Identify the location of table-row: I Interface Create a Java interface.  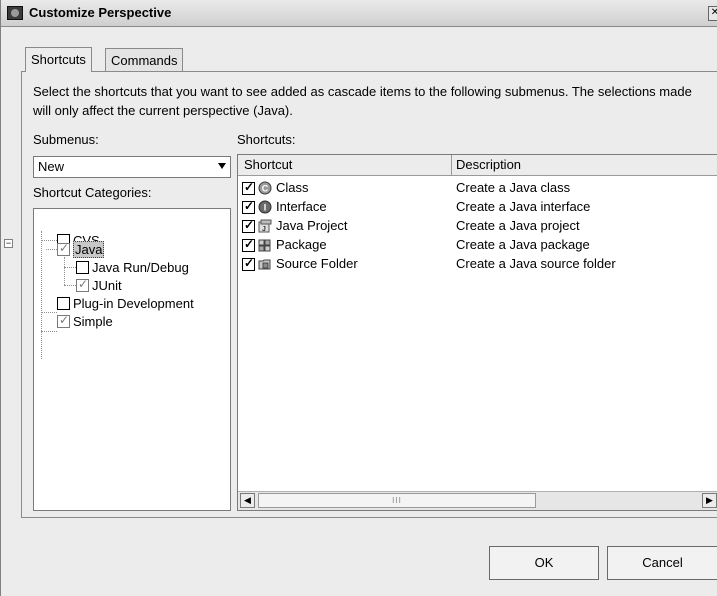
(477, 207).